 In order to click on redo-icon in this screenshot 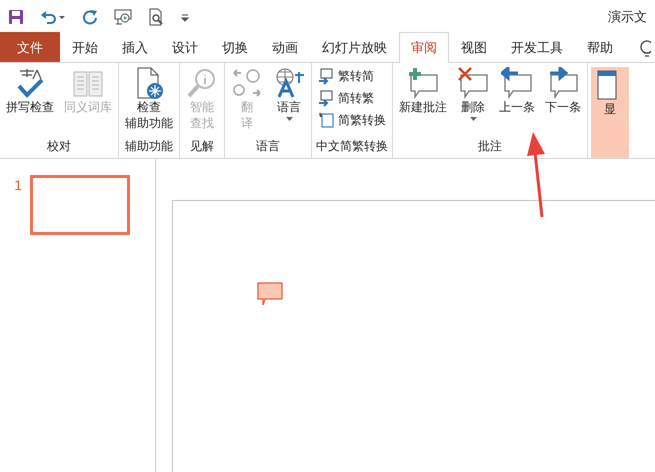, I will do `click(90, 16)`.